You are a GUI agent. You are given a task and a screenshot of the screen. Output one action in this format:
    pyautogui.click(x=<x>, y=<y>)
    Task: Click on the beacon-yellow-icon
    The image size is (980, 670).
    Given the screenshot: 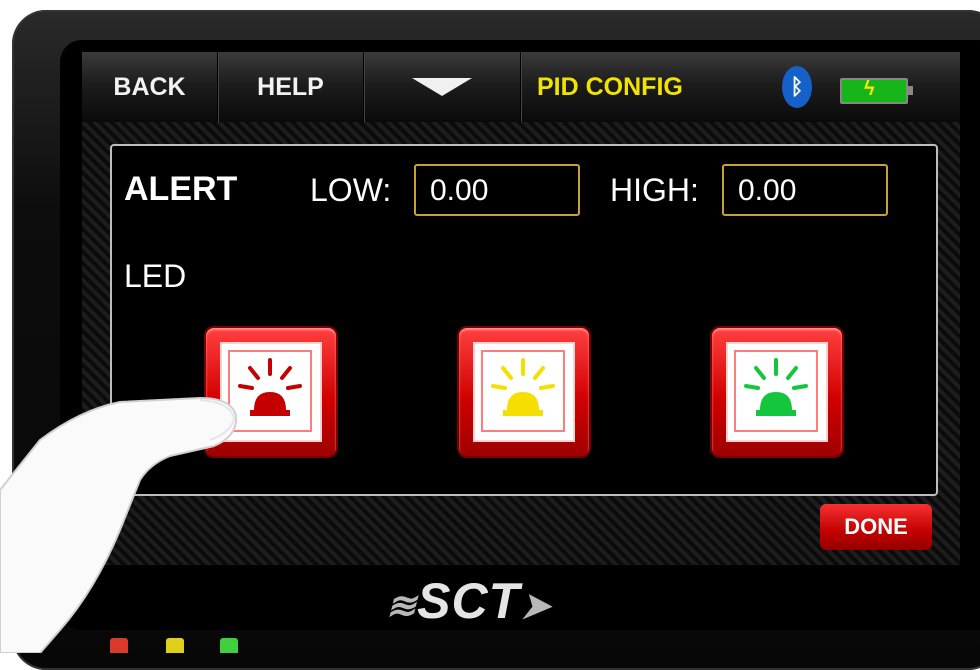 What is the action you would take?
    pyautogui.click(x=523, y=387)
    